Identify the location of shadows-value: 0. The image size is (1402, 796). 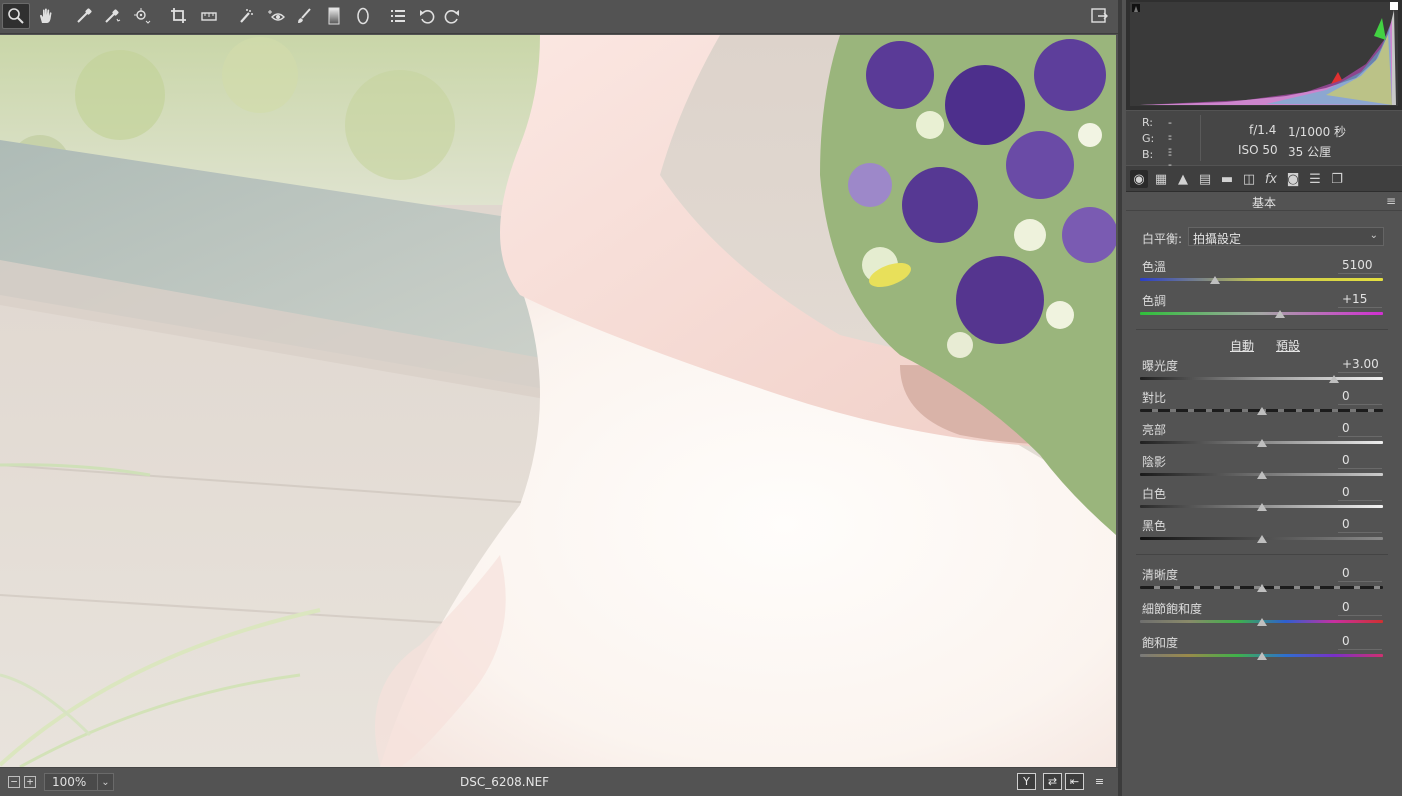
(1360, 461).